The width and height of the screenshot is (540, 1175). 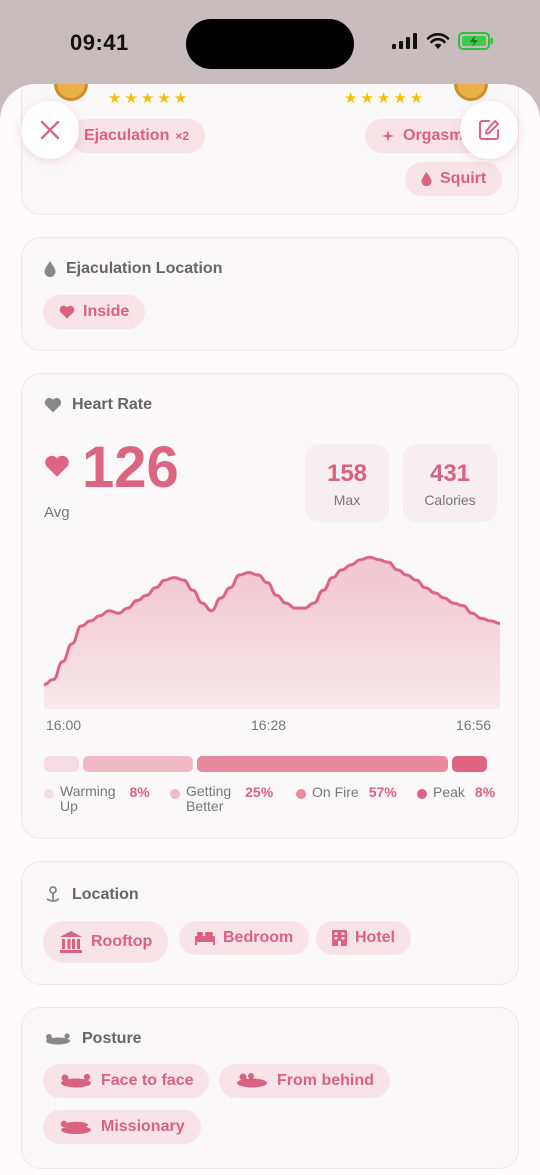 I want to click on time-label-mid: 16:28, so click(x=269, y=725).